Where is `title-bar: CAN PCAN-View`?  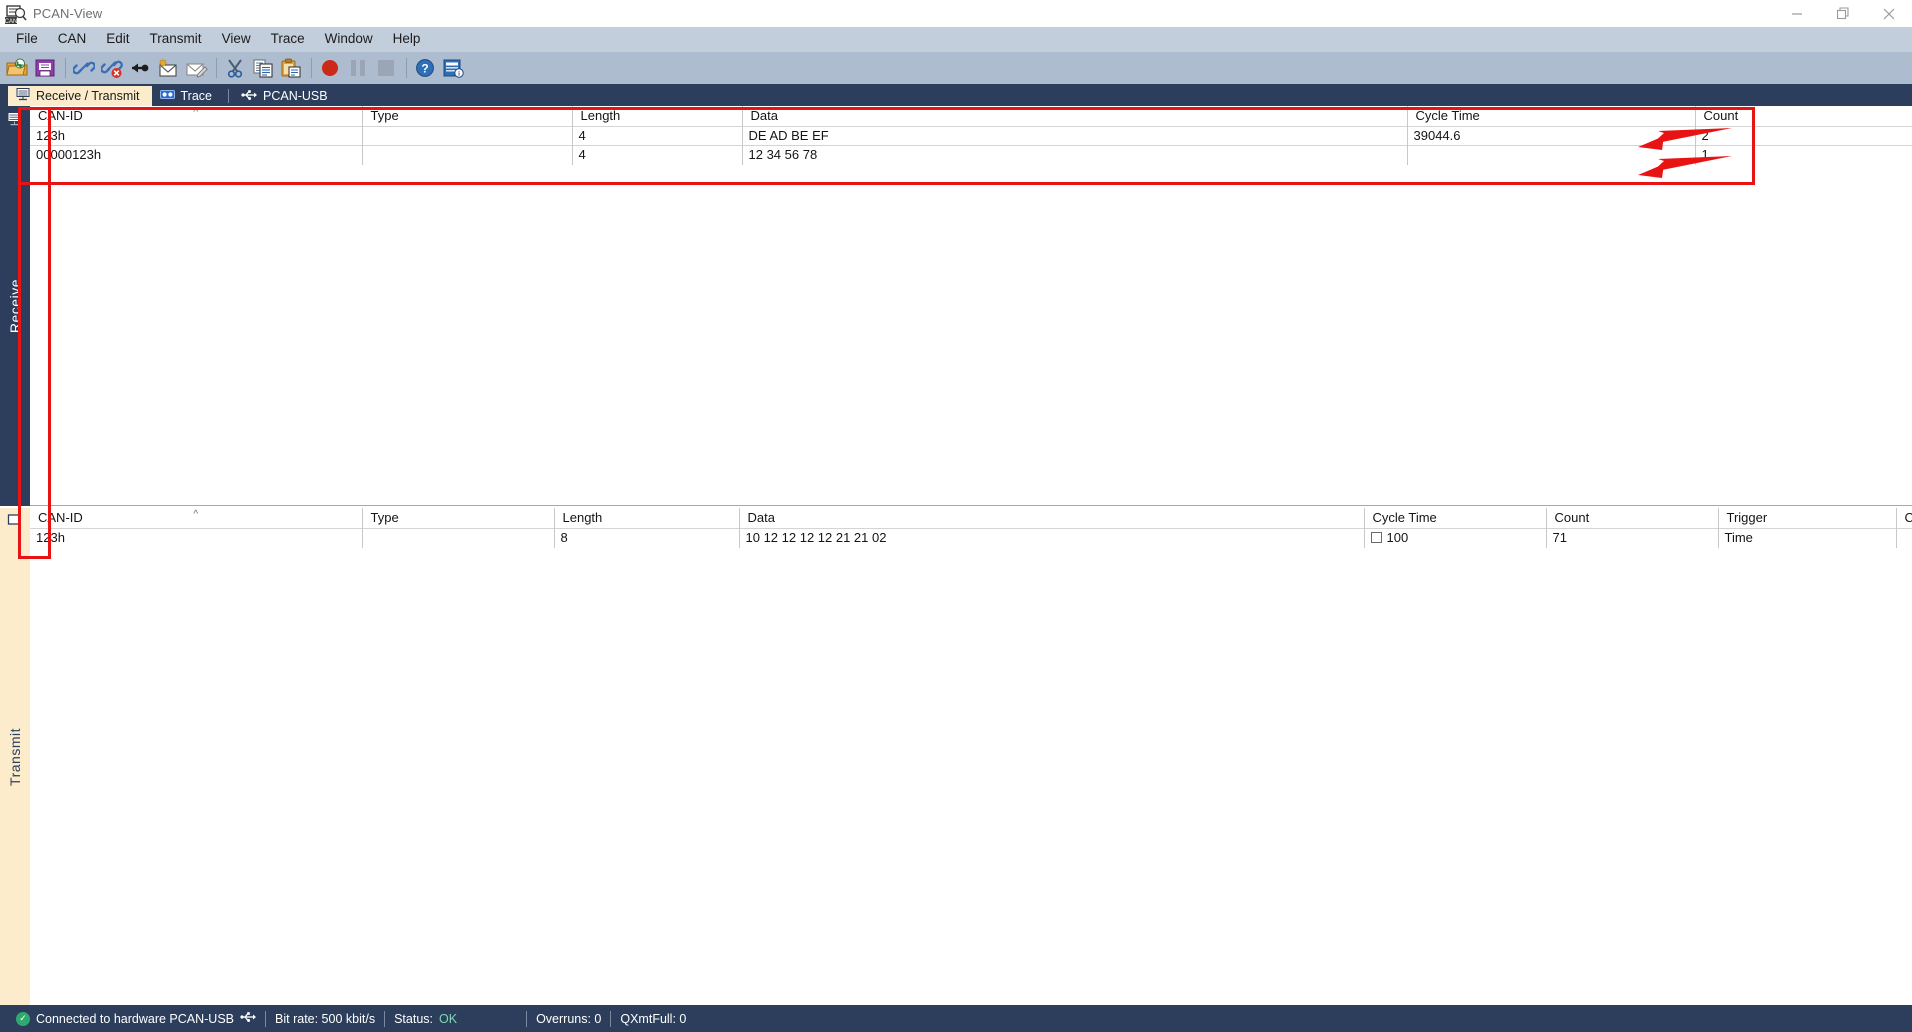
title-bar: CAN PCAN-View is located at coordinates (956, 13).